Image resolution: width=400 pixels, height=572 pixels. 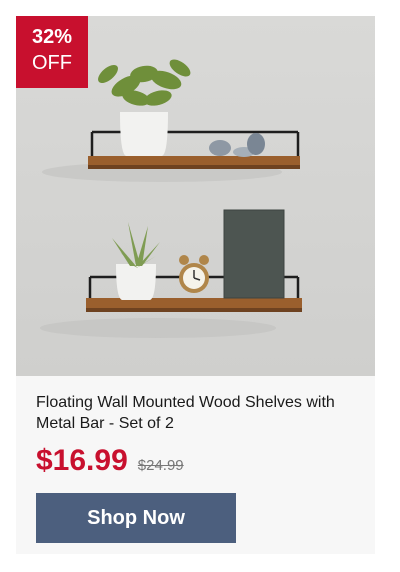 I want to click on discount-badge: 32% OFF, so click(x=52, y=52).